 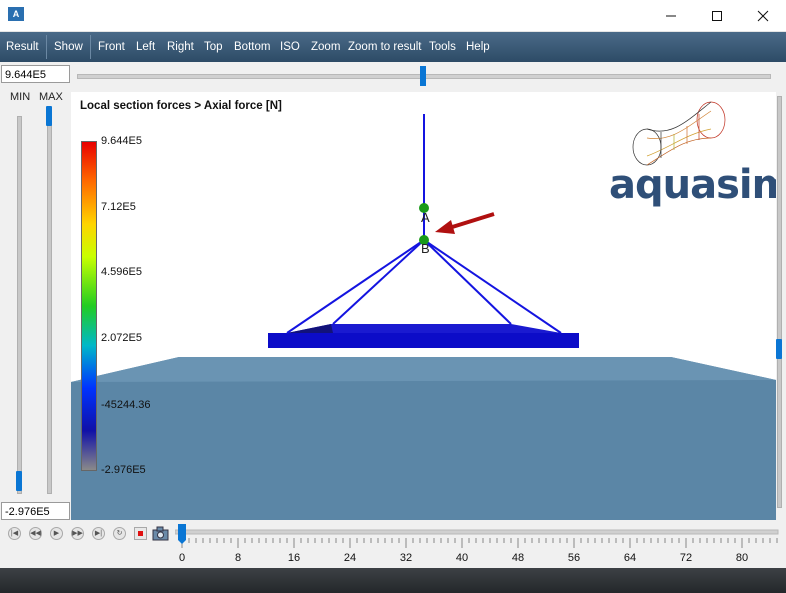 What do you see at coordinates (16, 14) in the screenshot?
I see `app-icon: A` at bounding box center [16, 14].